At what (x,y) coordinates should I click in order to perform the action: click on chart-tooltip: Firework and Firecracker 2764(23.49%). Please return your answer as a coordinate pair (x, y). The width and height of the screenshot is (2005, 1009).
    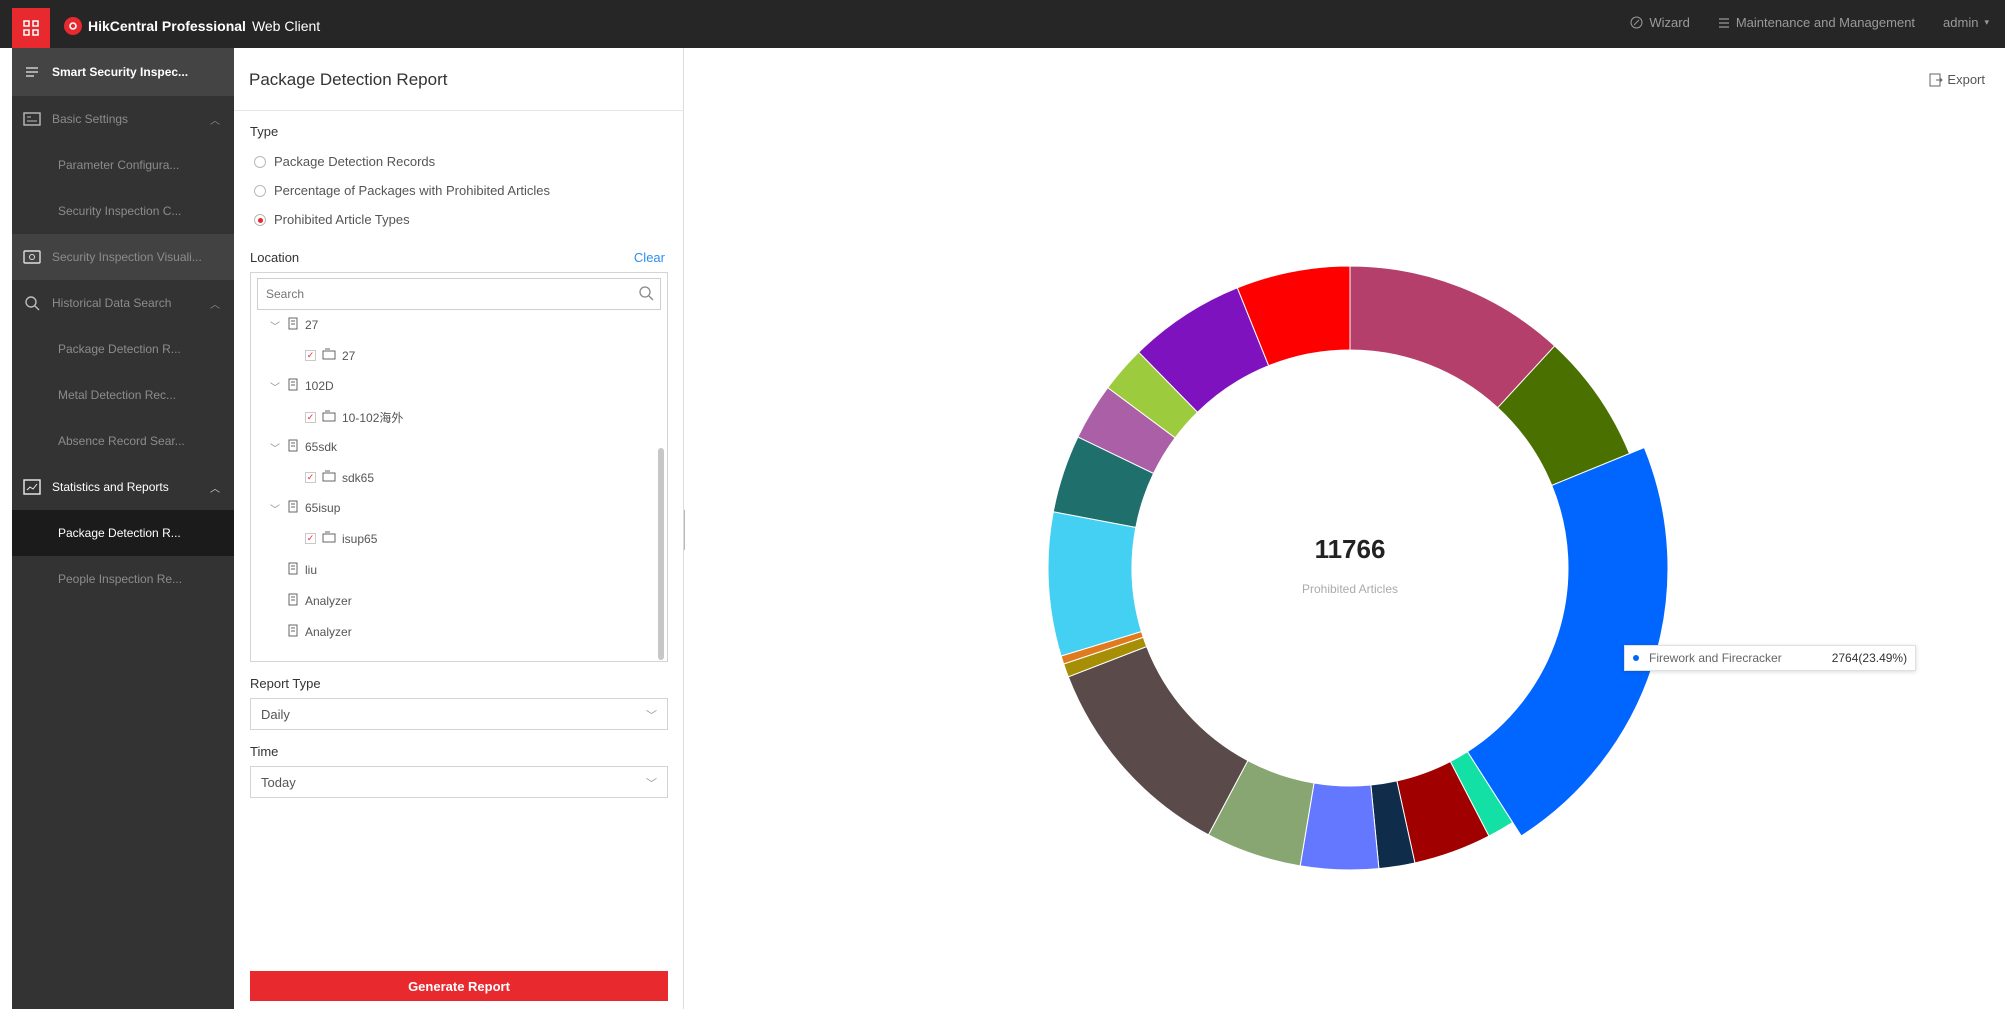
    Looking at the image, I should click on (1770, 658).